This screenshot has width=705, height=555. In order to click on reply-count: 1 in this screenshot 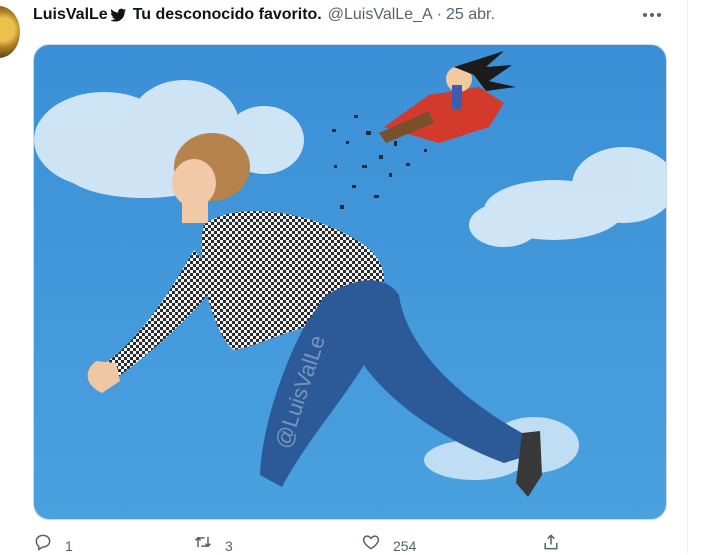, I will do `click(69, 546)`.